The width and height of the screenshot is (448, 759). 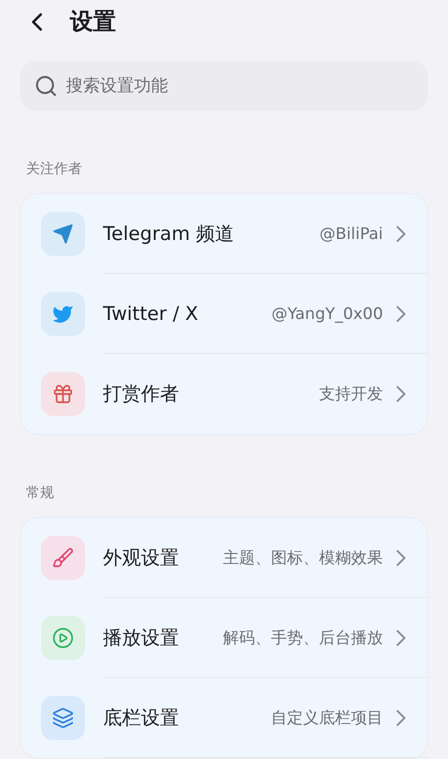 What do you see at coordinates (141, 638) in the screenshot?
I see `item-title: 播放设置` at bounding box center [141, 638].